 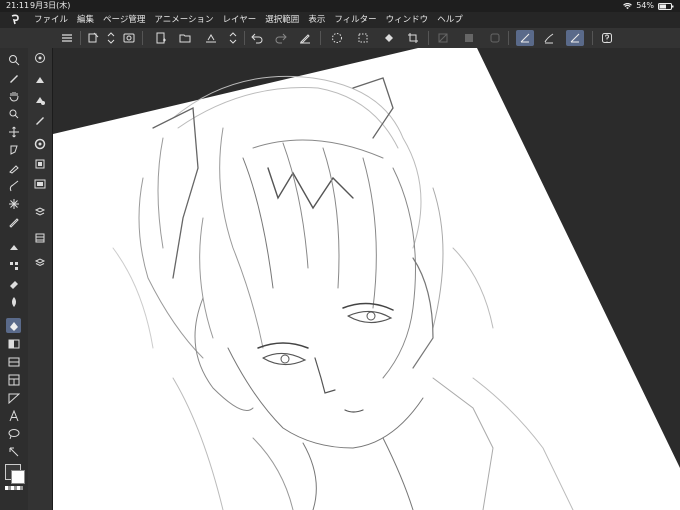 I want to click on color-wheel-icon, so click(x=40, y=144).